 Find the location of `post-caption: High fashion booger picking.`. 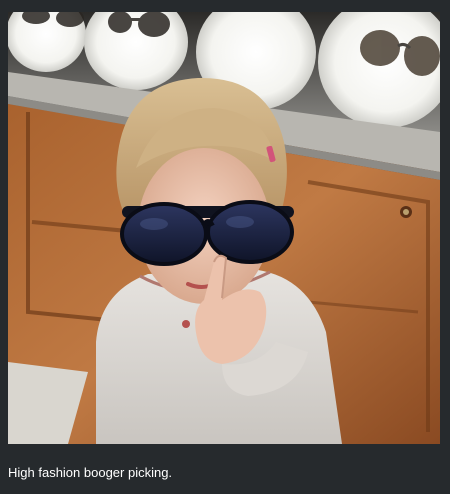

post-caption: High fashion booger picking. is located at coordinates (90, 472).